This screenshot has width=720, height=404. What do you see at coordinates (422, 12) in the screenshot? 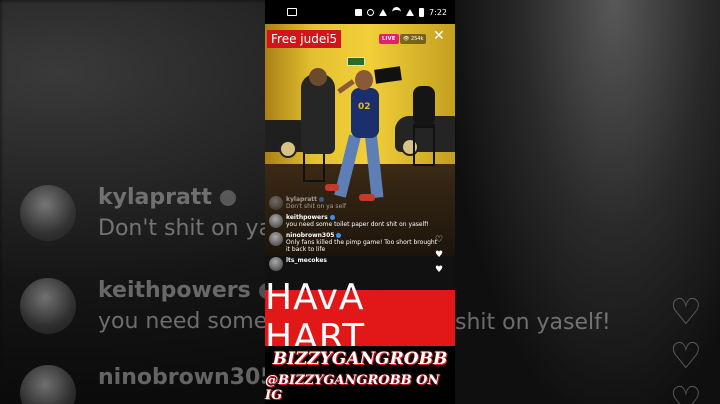
I see `battery-icon` at bounding box center [422, 12].